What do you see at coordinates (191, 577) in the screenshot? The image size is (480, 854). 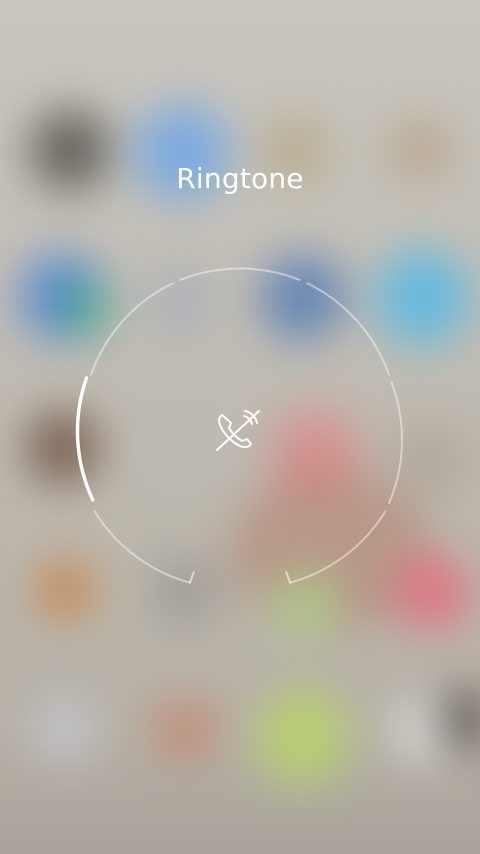 I see `dial-tick-bottom-left` at bounding box center [191, 577].